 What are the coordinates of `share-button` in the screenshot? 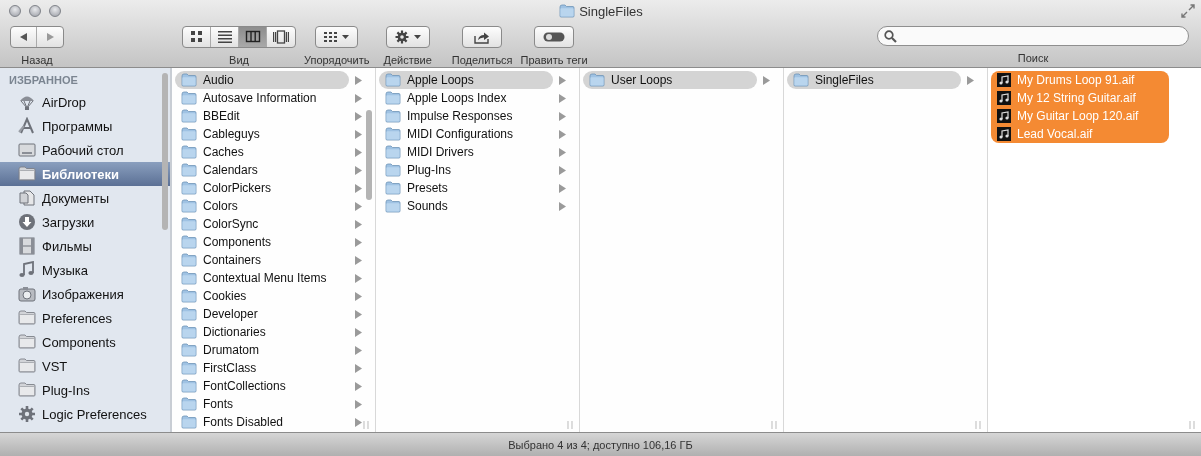 It's located at (482, 37).